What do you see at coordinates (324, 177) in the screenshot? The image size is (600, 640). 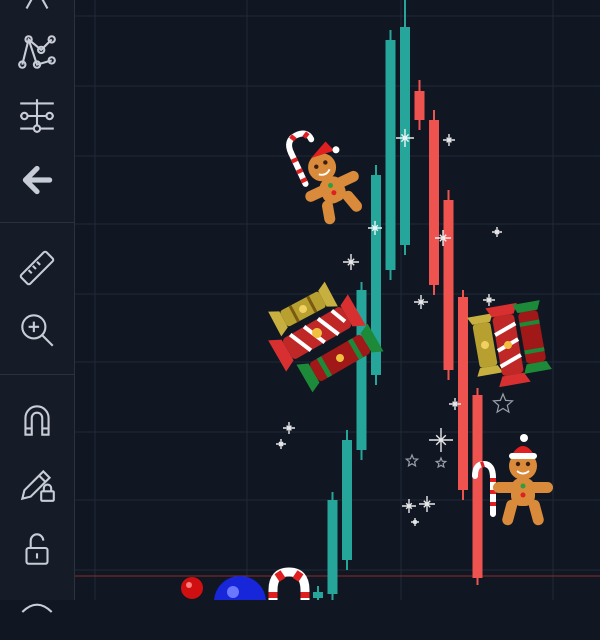 I see `gingerbread-man-with-candy-cane` at bounding box center [324, 177].